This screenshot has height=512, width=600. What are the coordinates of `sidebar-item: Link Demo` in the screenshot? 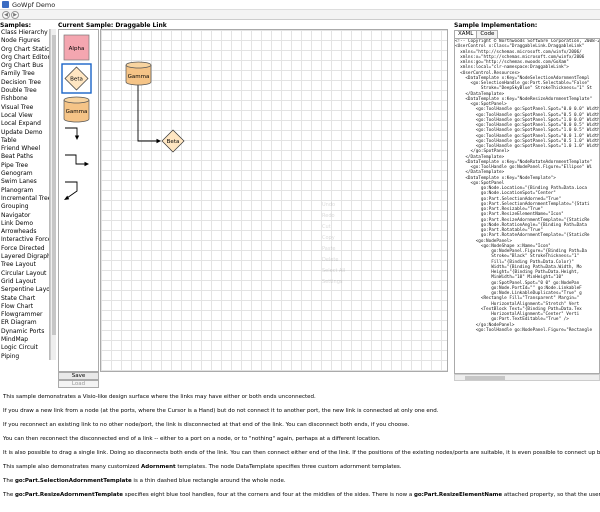 It's located at (24, 224).